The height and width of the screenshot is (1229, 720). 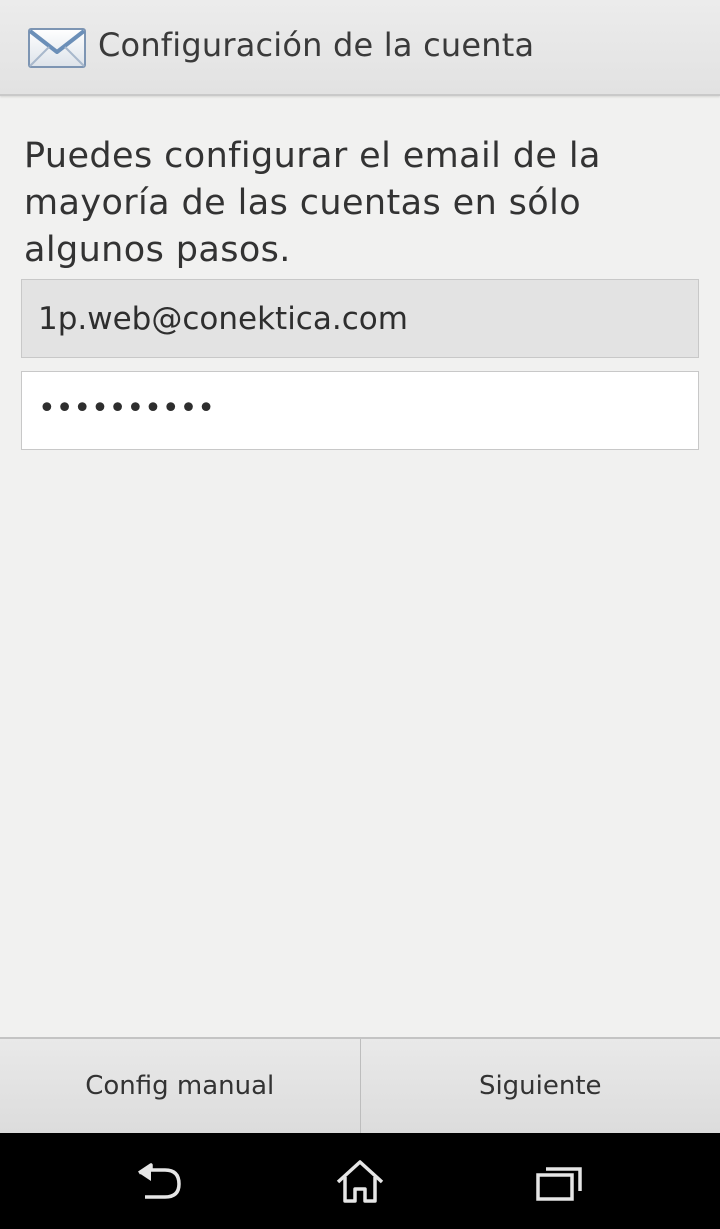 What do you see at coordinates (316, 45) in the screenshot?
I see `page-title: Configuración de la cuenta` at bounding box center [316, 45].